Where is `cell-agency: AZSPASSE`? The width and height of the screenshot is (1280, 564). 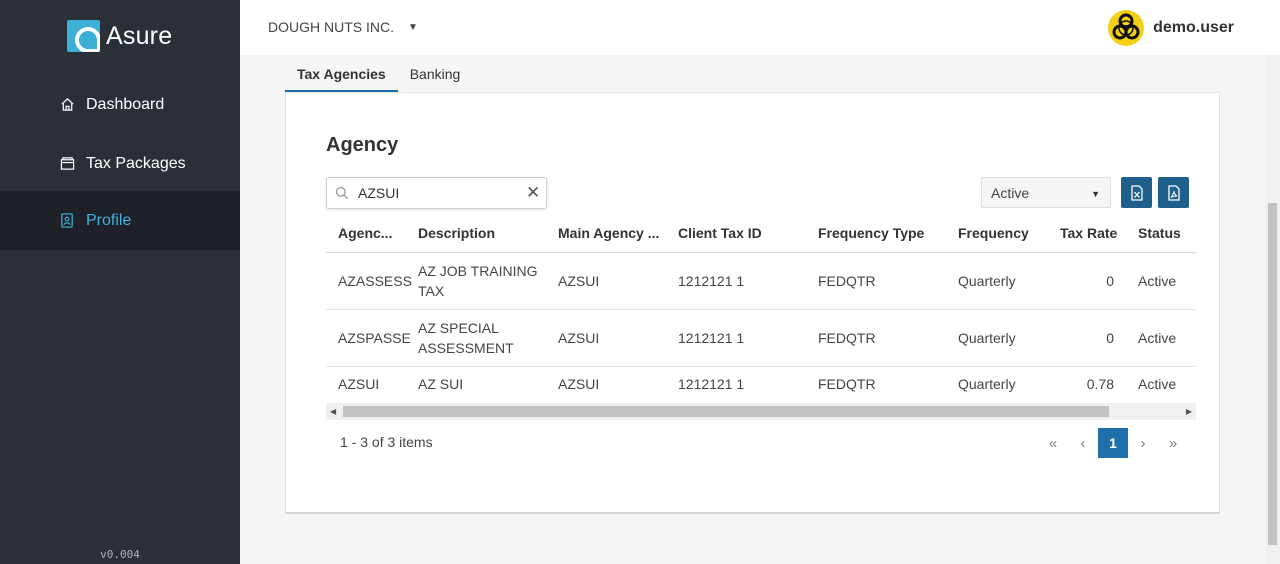
cell-agency: AZSPASSE is located at coordinates (374, 338).